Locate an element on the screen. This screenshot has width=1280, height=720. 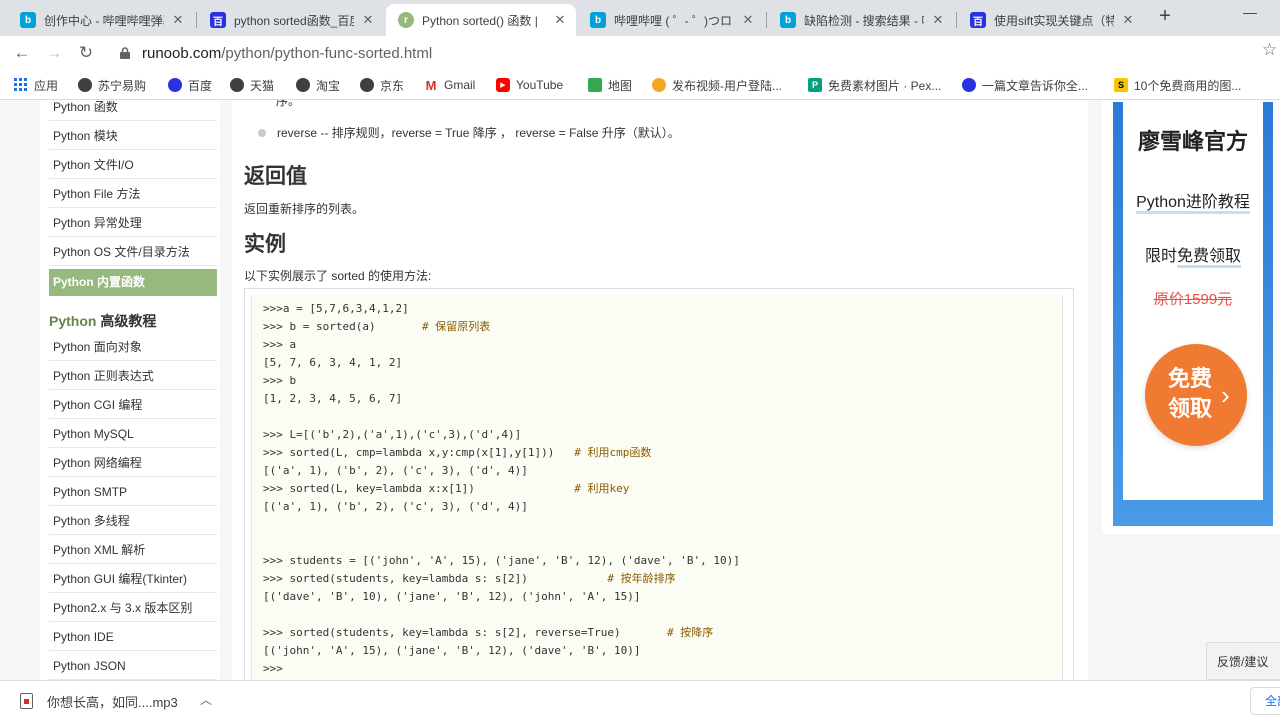
sidebar-item: Python MySQL is located at coordinates (133, 434).